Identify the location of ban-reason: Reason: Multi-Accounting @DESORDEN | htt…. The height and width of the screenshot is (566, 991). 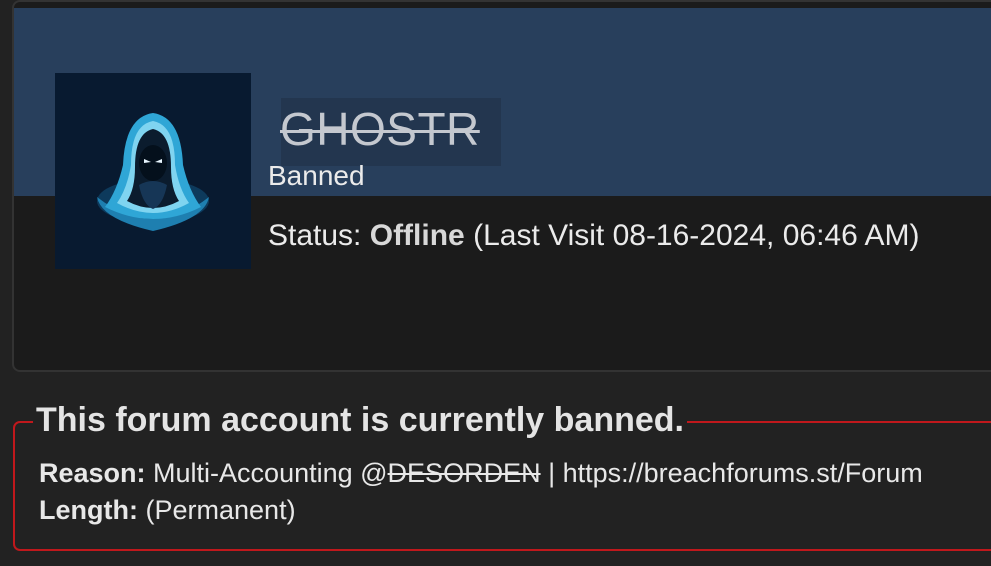
(481, 473).